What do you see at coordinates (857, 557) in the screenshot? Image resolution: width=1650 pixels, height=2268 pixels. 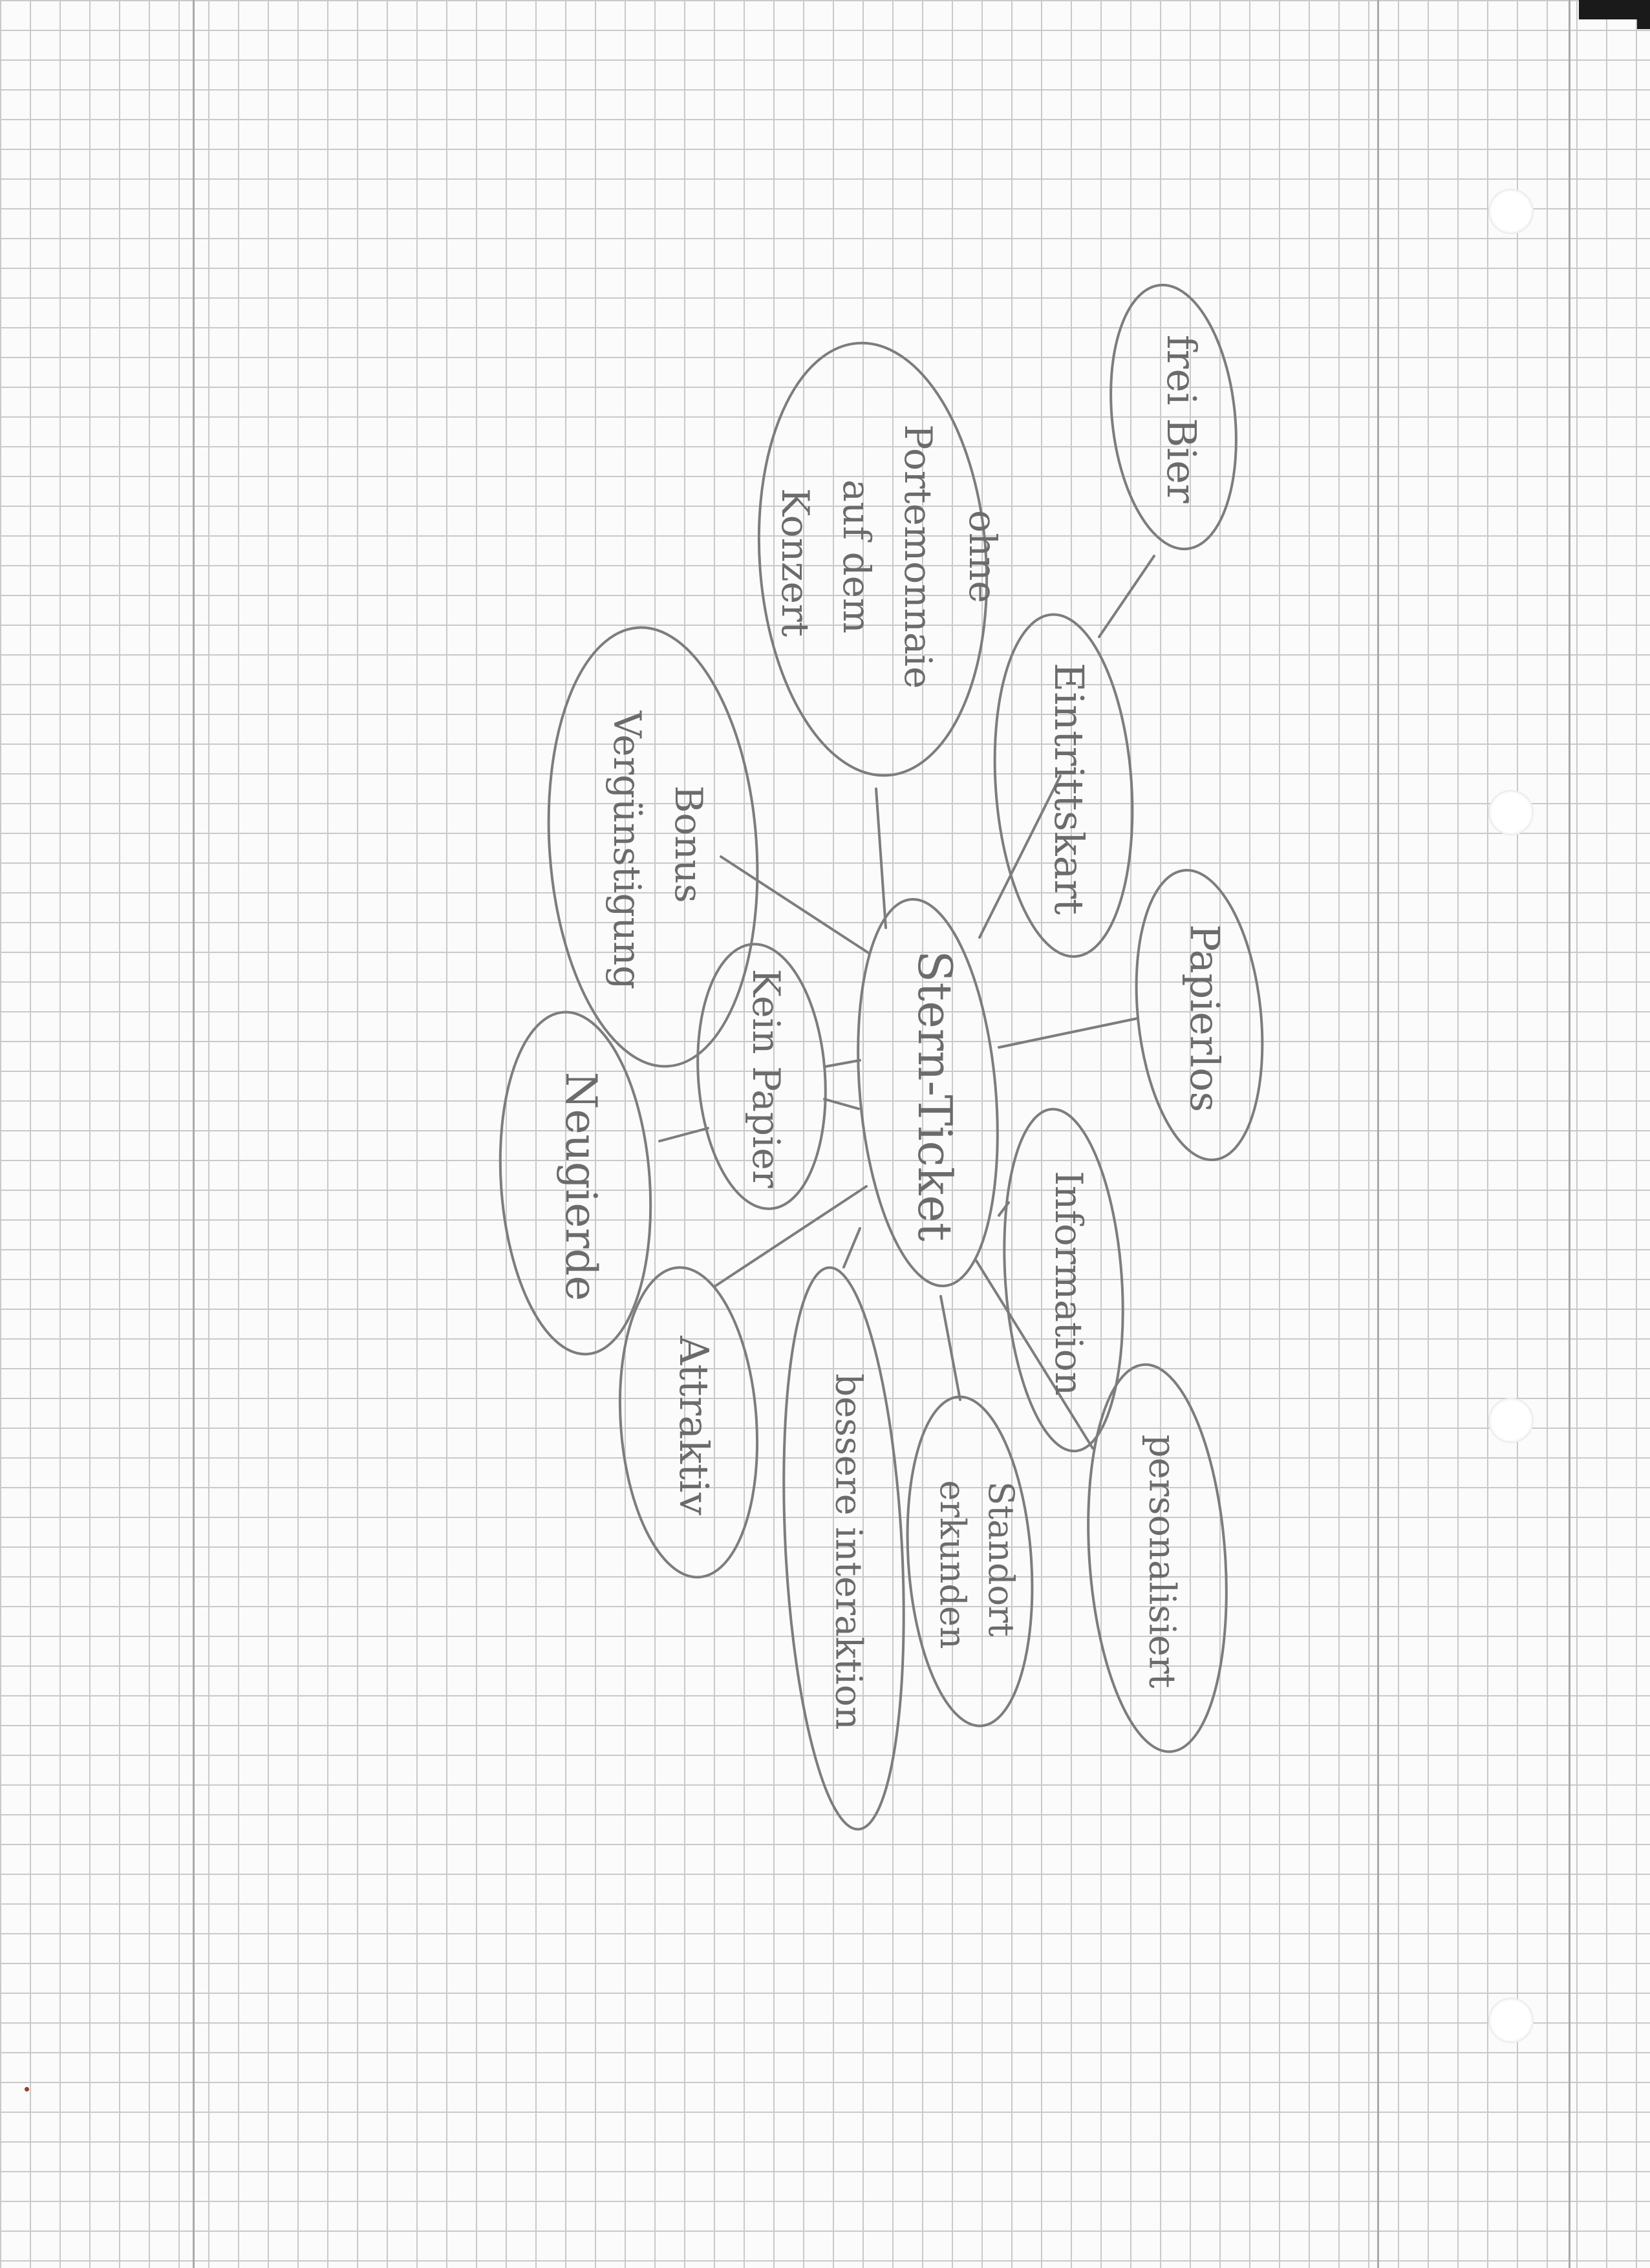 I see `node-label-line: auf dem` at bounding box center [857, 557].